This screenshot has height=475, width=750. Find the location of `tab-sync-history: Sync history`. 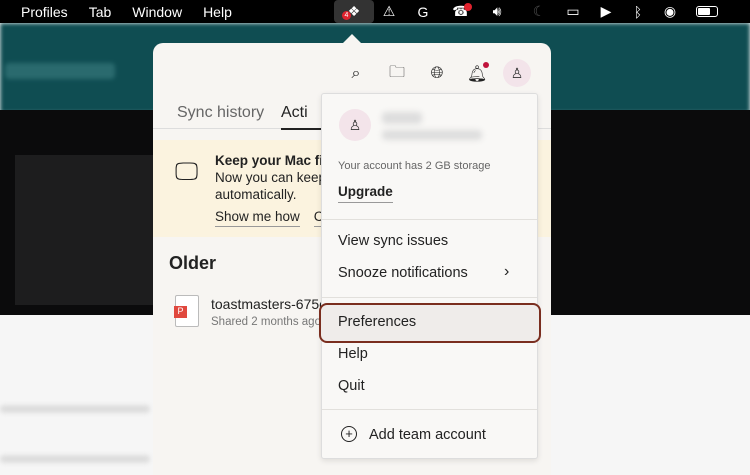

tab-sync-history: Sync history is located at coordinates (220, 113).